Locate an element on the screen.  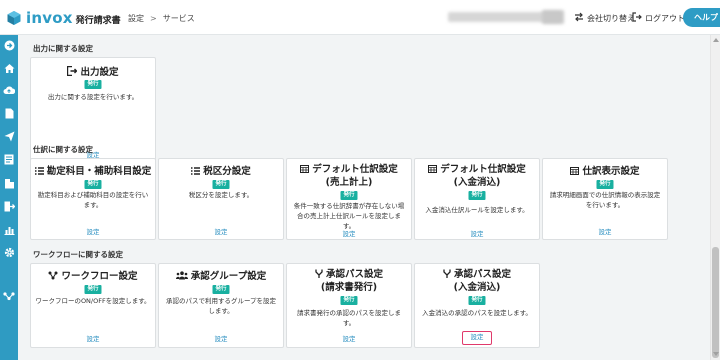
card-title-text: 税区分設定 is located at coordinates (227, 171).